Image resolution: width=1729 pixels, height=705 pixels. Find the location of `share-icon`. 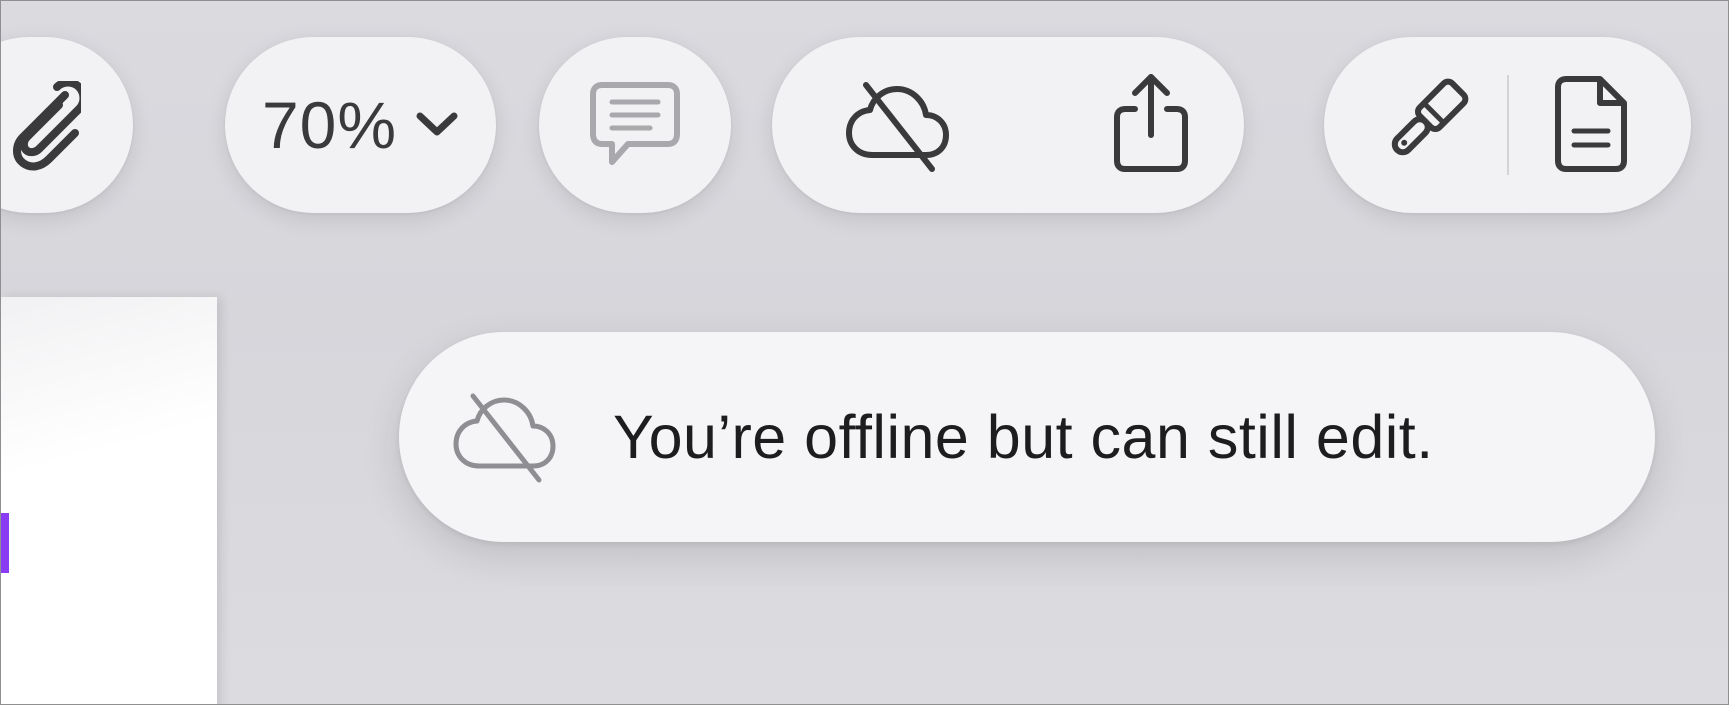

share-icon is located at coordinates (1151, 122).